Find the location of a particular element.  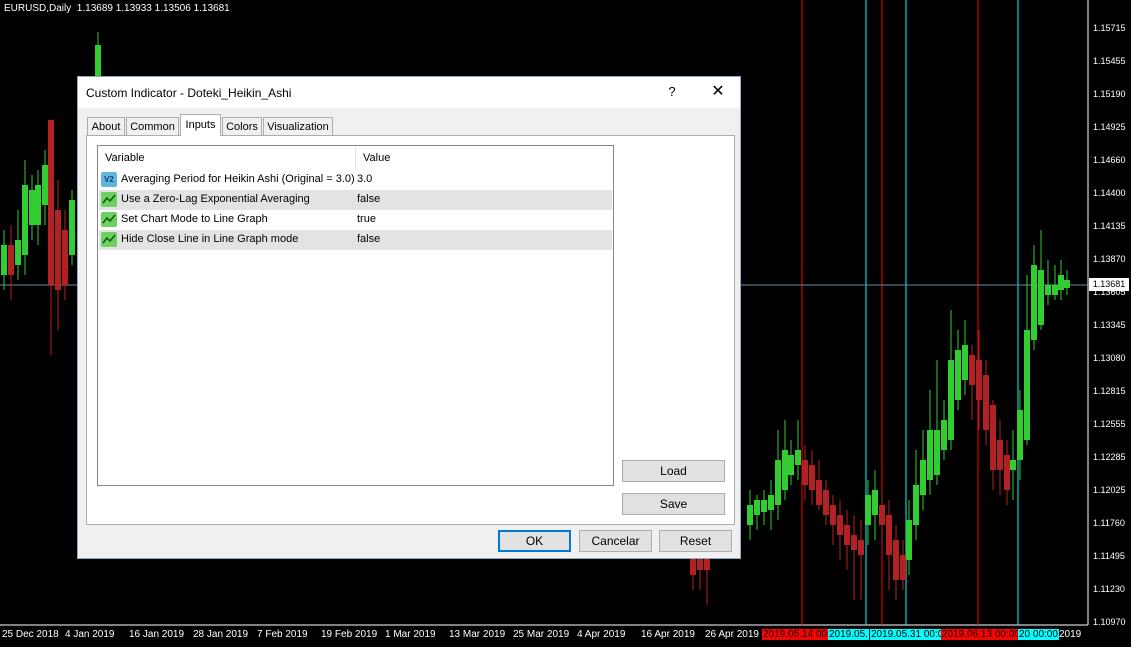

time-marker-label: 2019.05.31 00:0 is located at coordinates (907, 634).